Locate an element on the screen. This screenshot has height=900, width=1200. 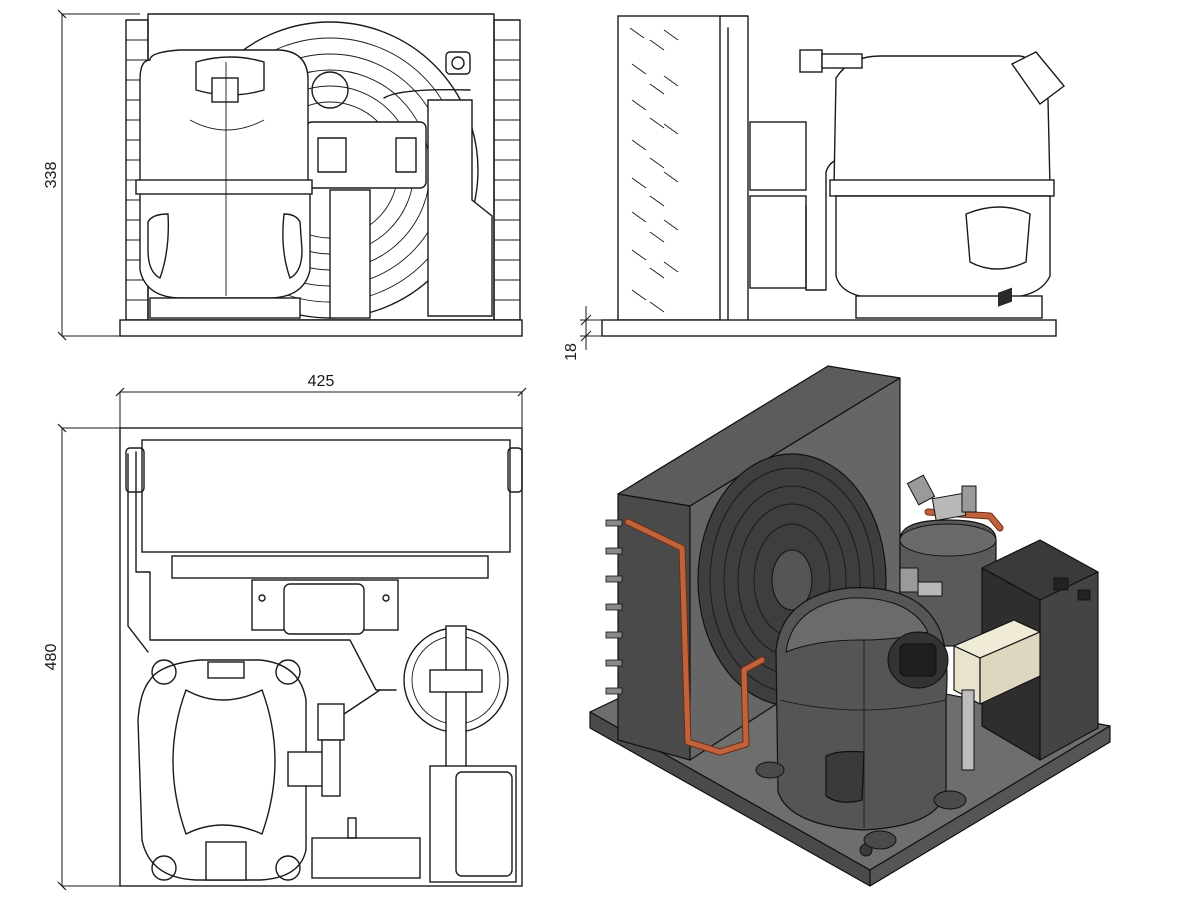
dim-depth: 480 is located at coordinates (81, 657).